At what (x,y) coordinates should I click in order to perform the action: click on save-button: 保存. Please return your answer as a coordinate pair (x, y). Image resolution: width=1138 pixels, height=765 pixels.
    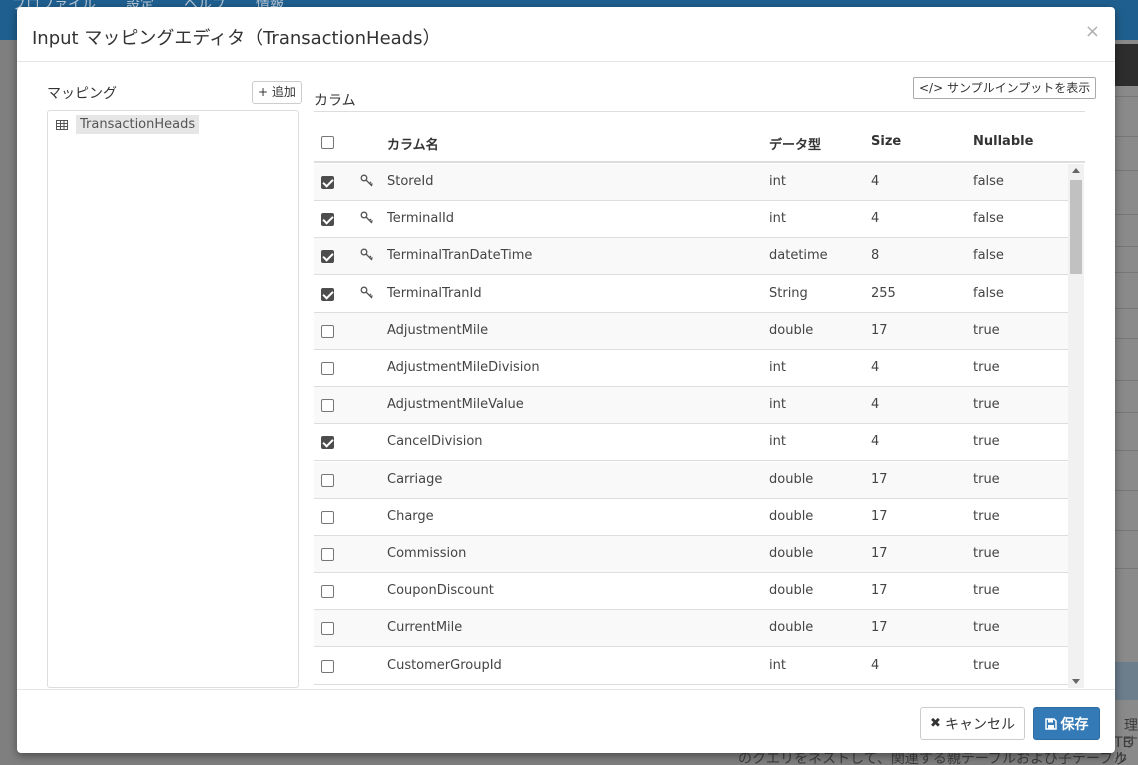
    Looking at the image, I should click on (1066, 723).